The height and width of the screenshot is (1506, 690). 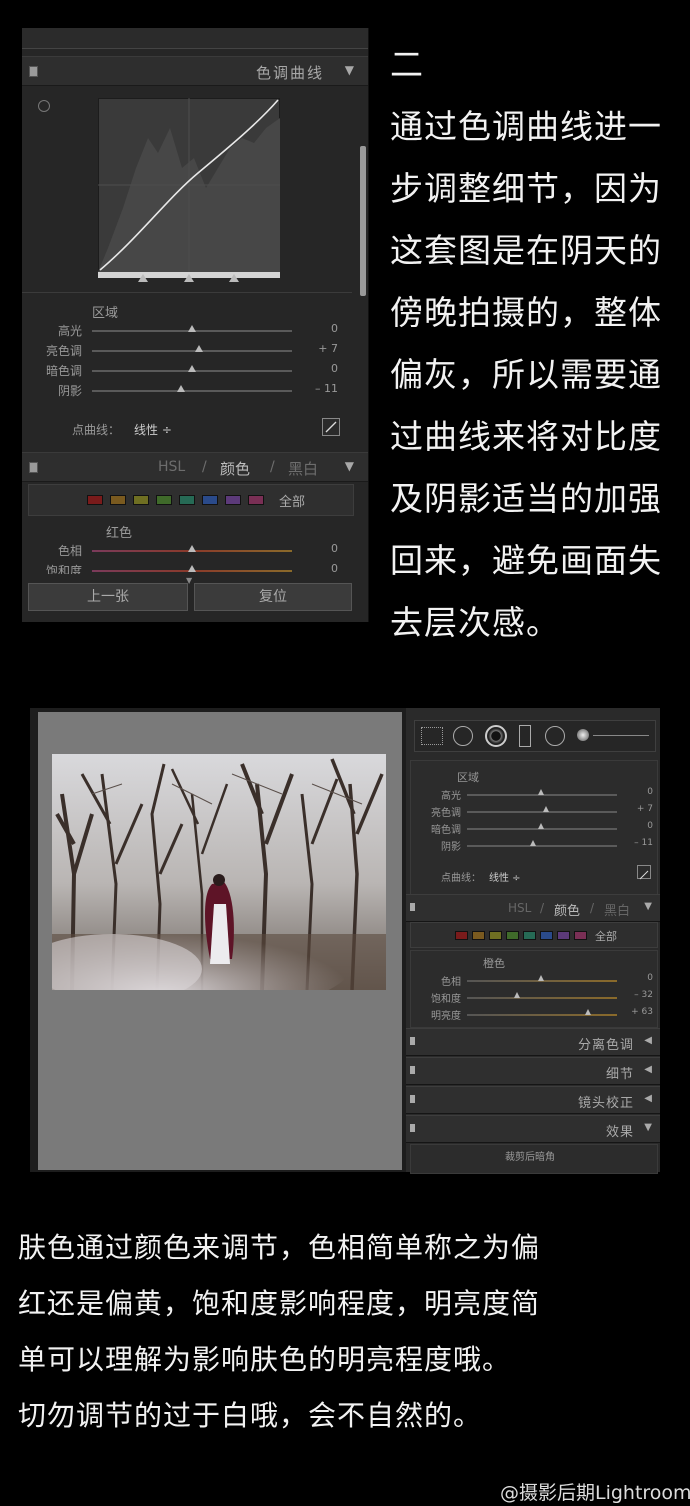 What do you see at coordinates (63, 371) in the screenshot?
I see `slider-label: 暗色调` at bounding box center [63, 371].